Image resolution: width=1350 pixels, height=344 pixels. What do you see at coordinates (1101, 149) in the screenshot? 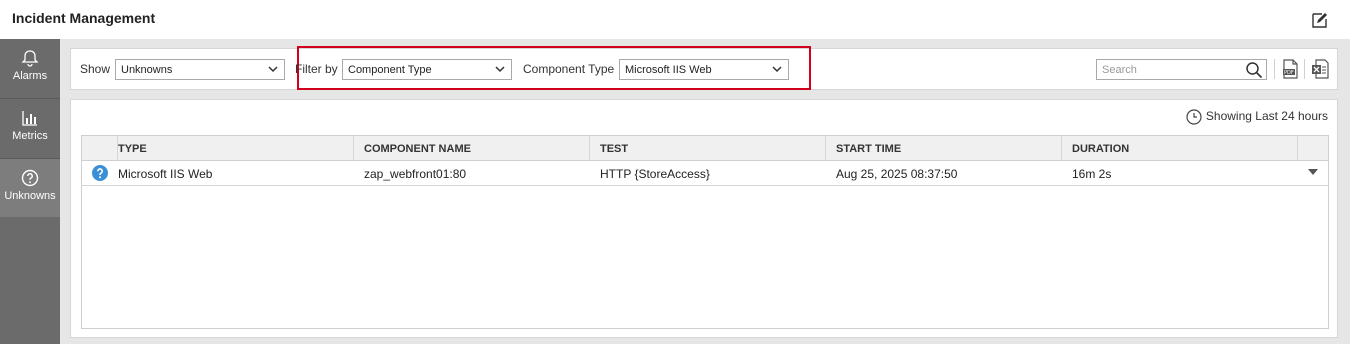
I see `column-header-label: DURATION` at bounding box center [1101, 149].